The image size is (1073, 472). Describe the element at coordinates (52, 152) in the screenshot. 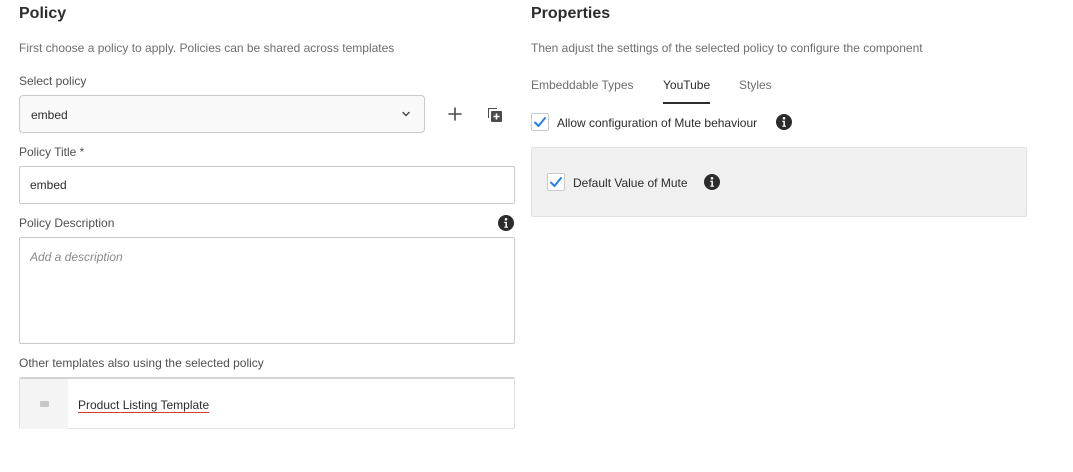

I see `policy-title-label: Policy Title *` at that location.